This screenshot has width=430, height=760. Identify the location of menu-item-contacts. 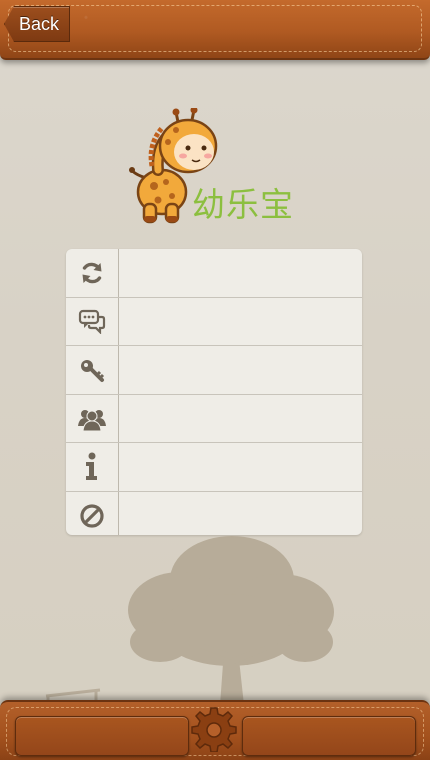
(214, 419).